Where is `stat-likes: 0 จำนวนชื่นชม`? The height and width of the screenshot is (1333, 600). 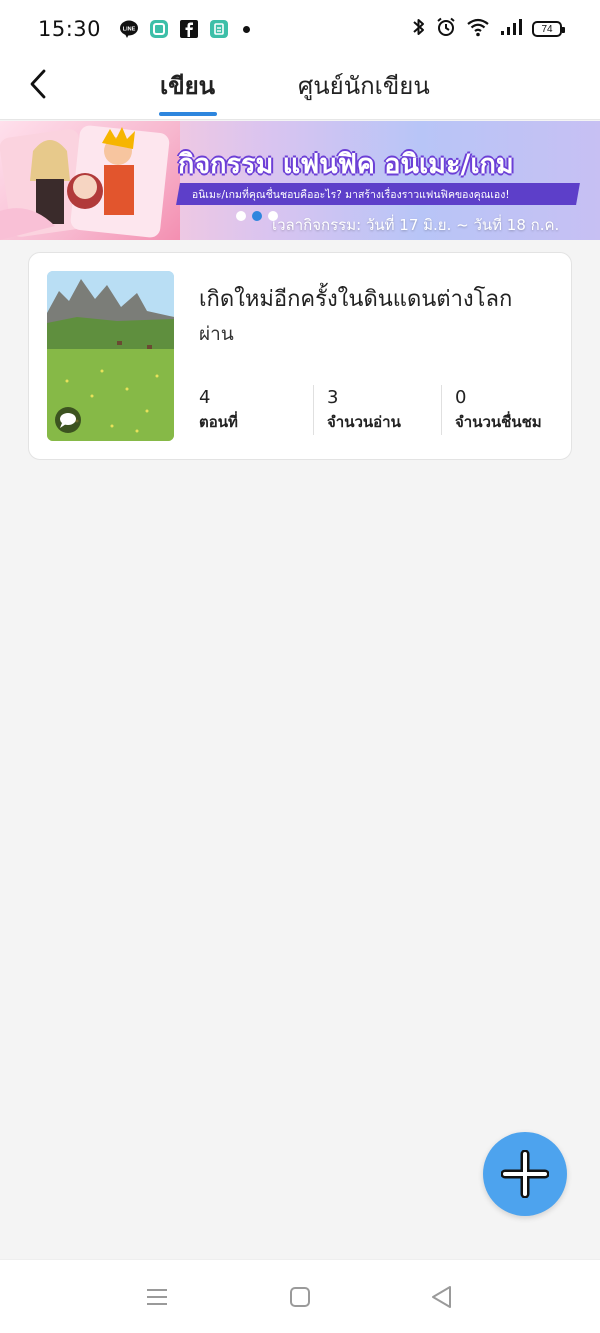
stat-likes: 0 จำนวนชื่นชม is located at coordinates (498, 411).